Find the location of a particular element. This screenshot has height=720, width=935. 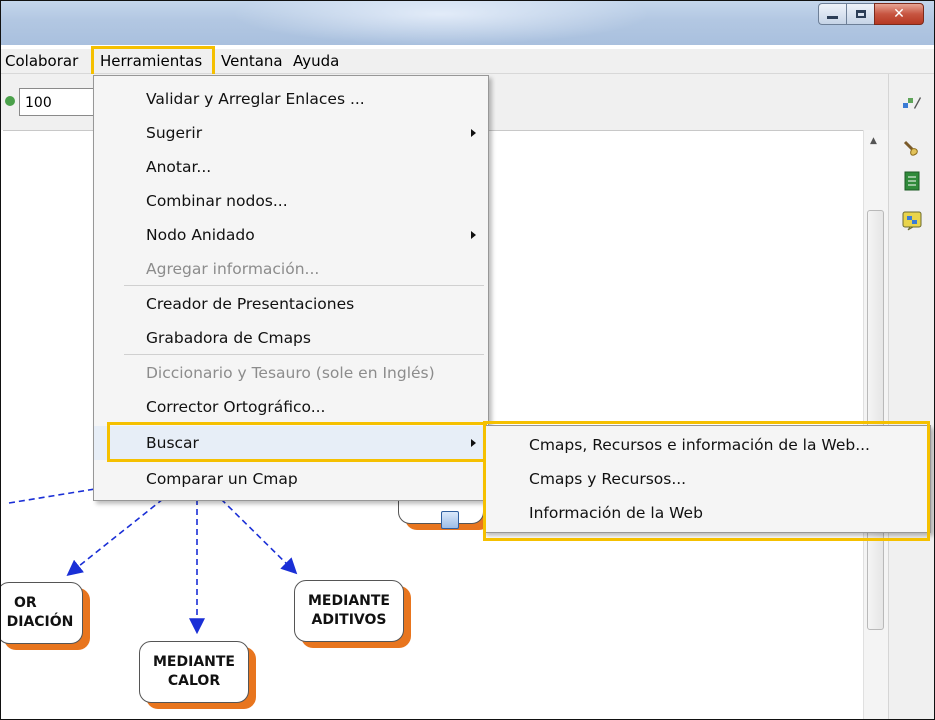

attachment-icon is located at coordinates (450, 520).